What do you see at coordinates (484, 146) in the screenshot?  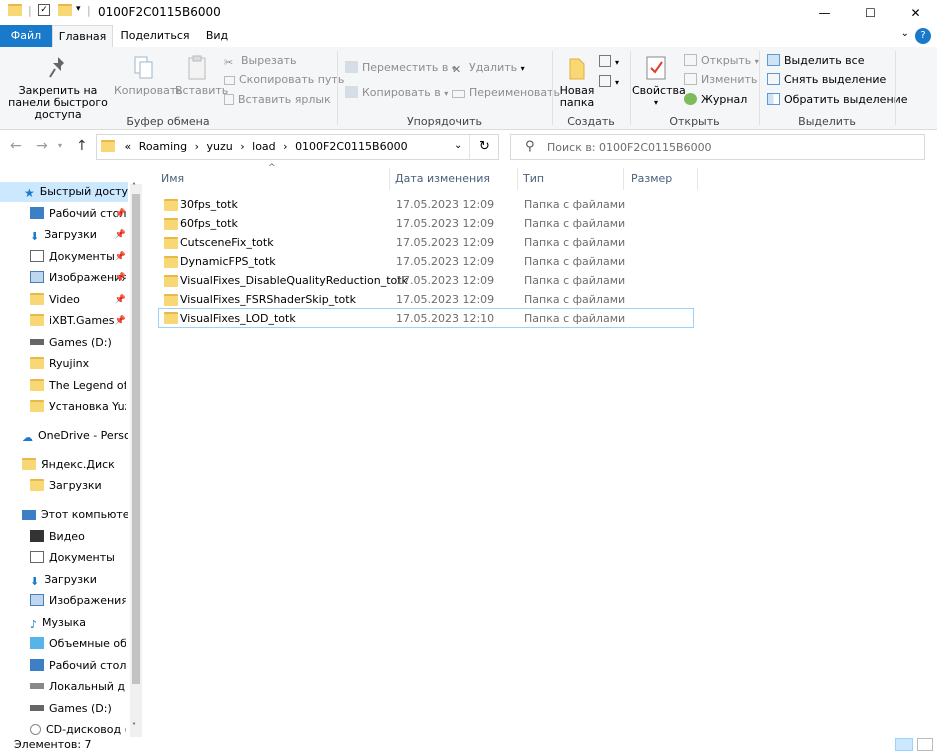 I see `refresh-icon: ↻` at bounding box center [484, 146].